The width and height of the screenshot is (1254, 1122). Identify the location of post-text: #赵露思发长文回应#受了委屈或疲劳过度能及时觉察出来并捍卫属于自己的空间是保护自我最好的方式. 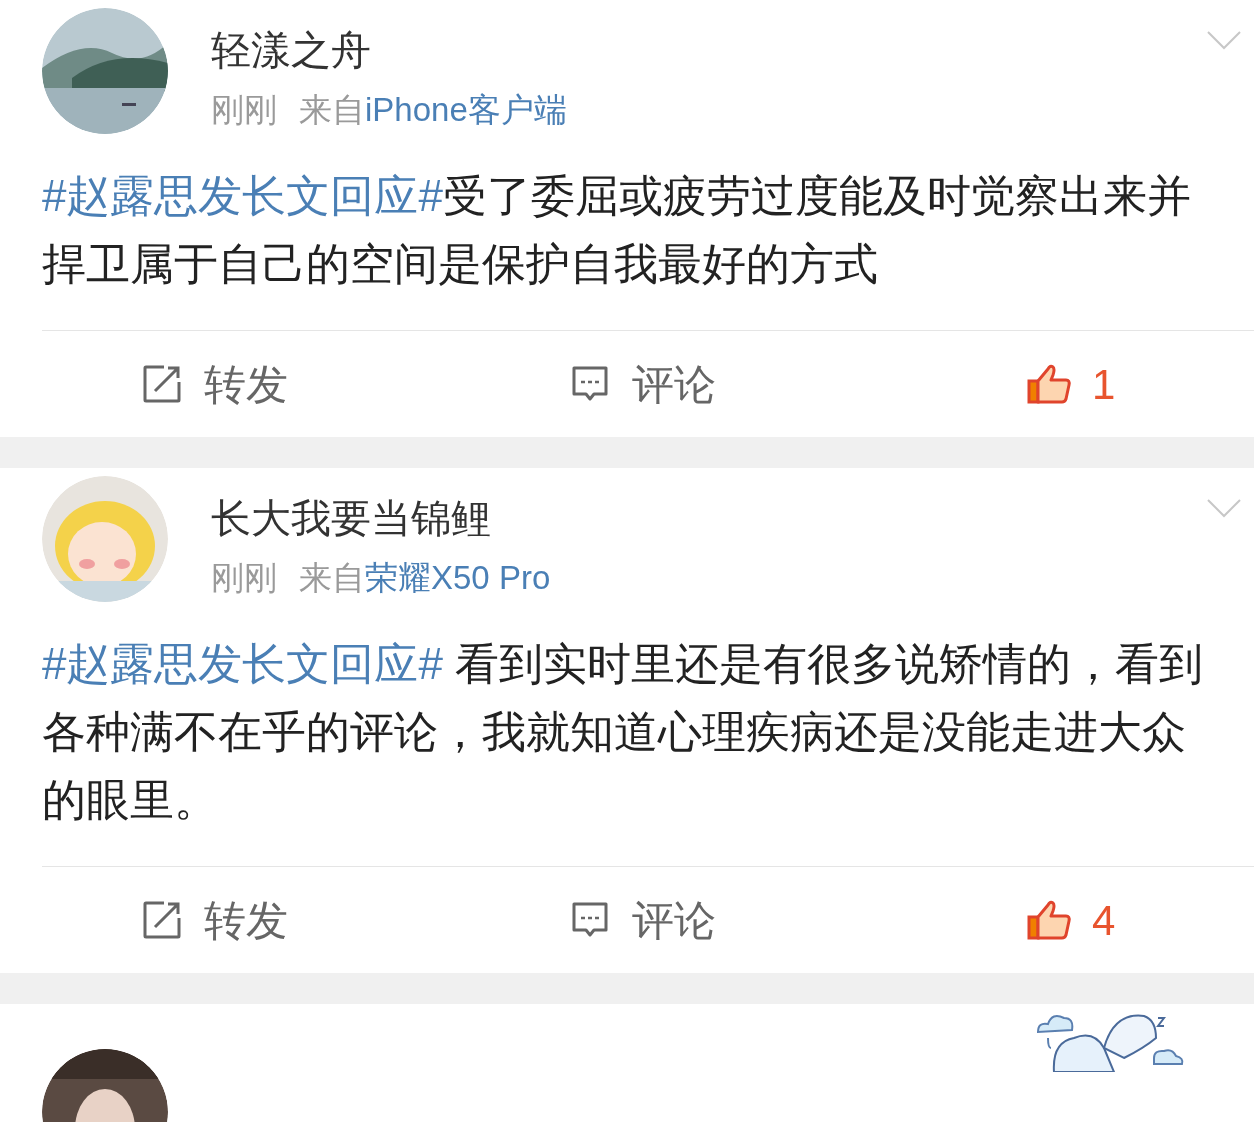
(617, 230).